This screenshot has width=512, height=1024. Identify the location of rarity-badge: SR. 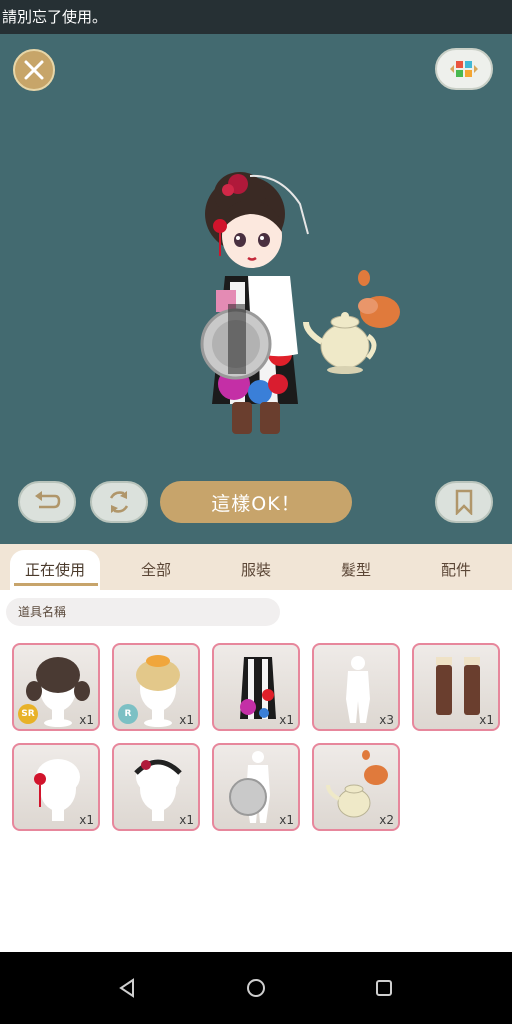
(28, 714).